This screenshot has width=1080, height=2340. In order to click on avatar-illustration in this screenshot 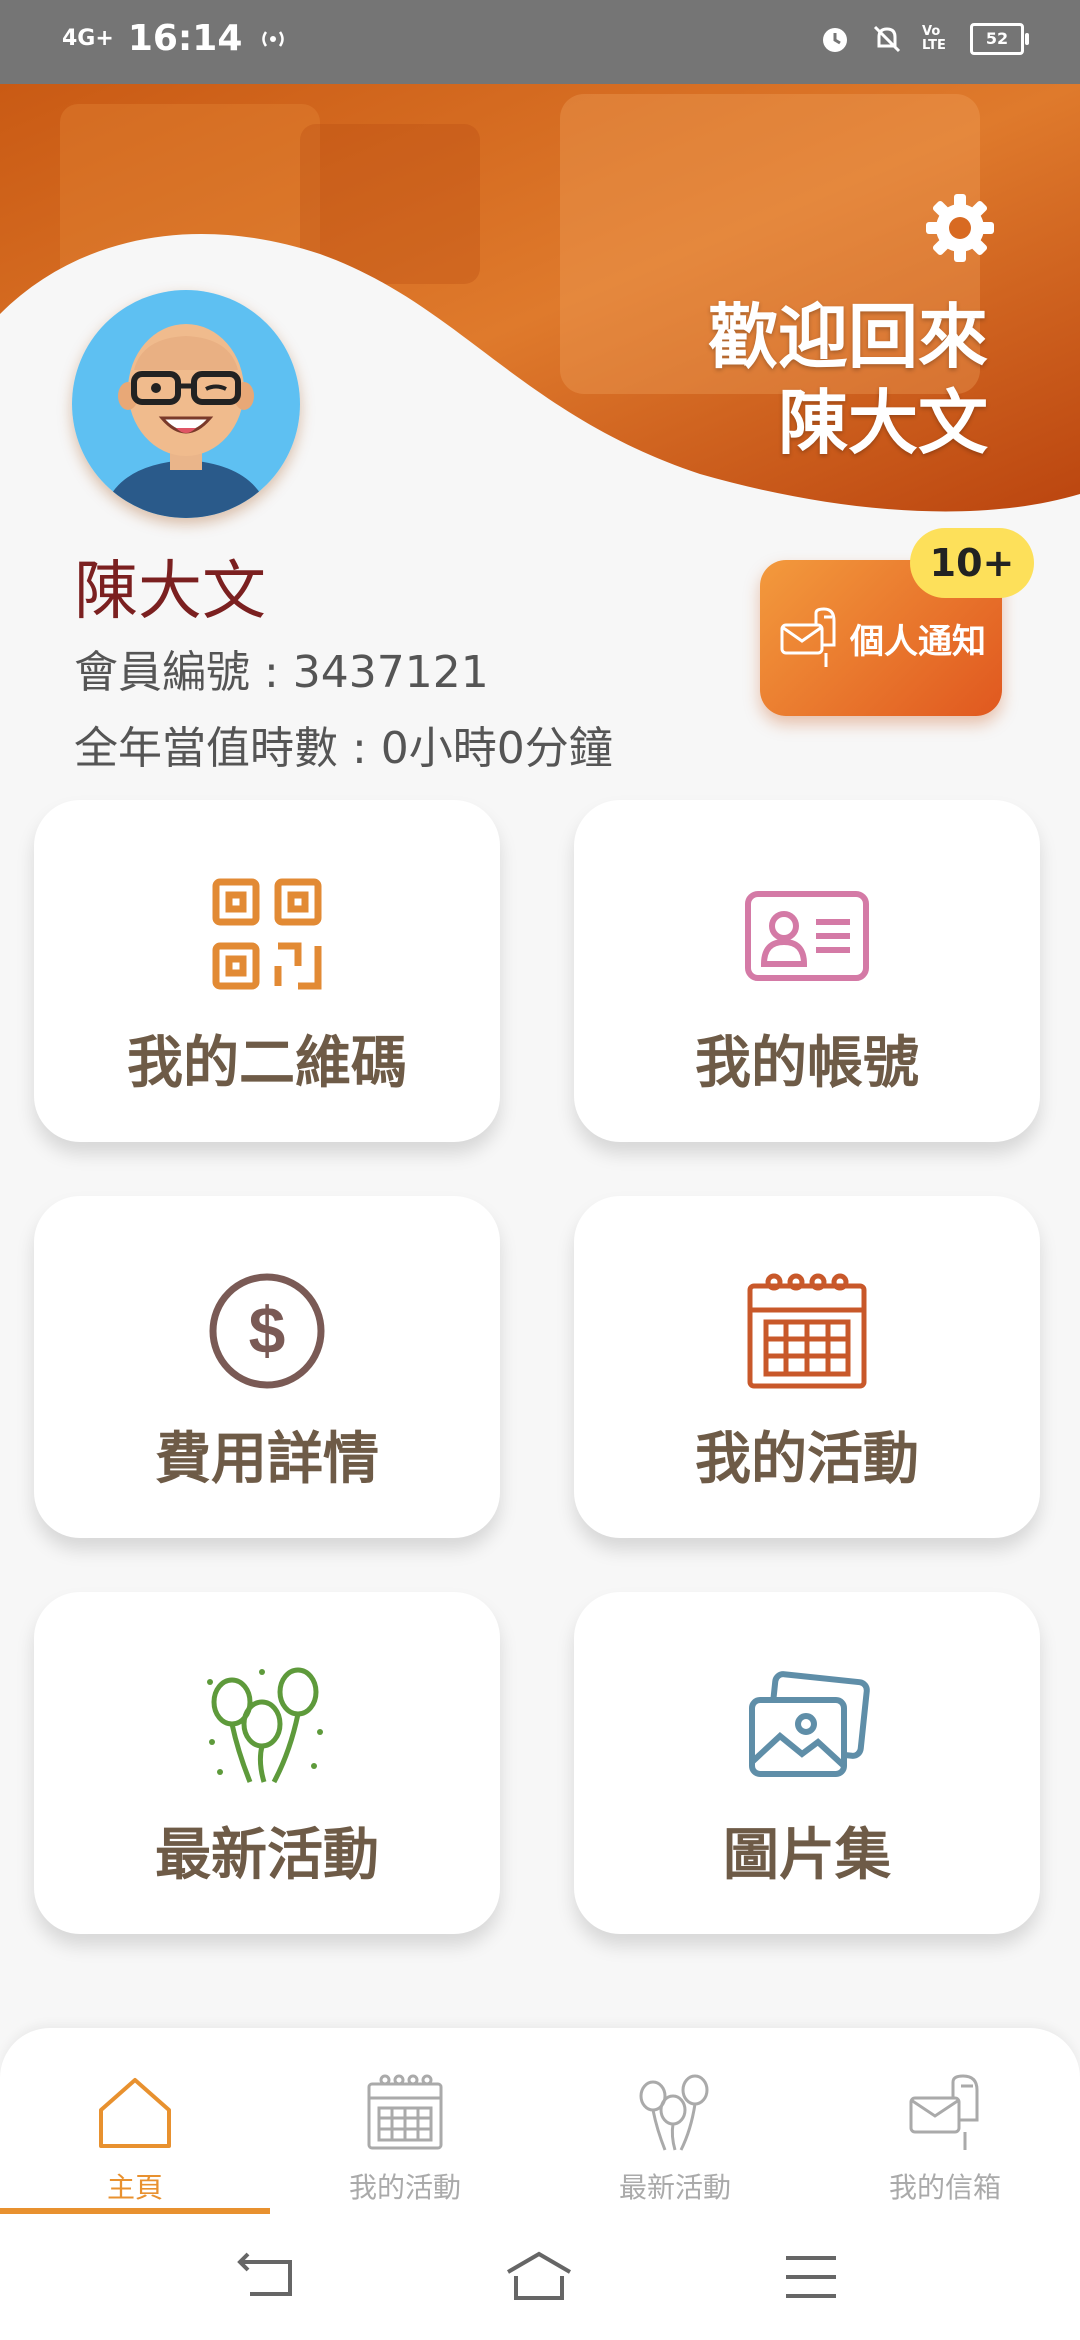, I will do `click(186, 404)`.